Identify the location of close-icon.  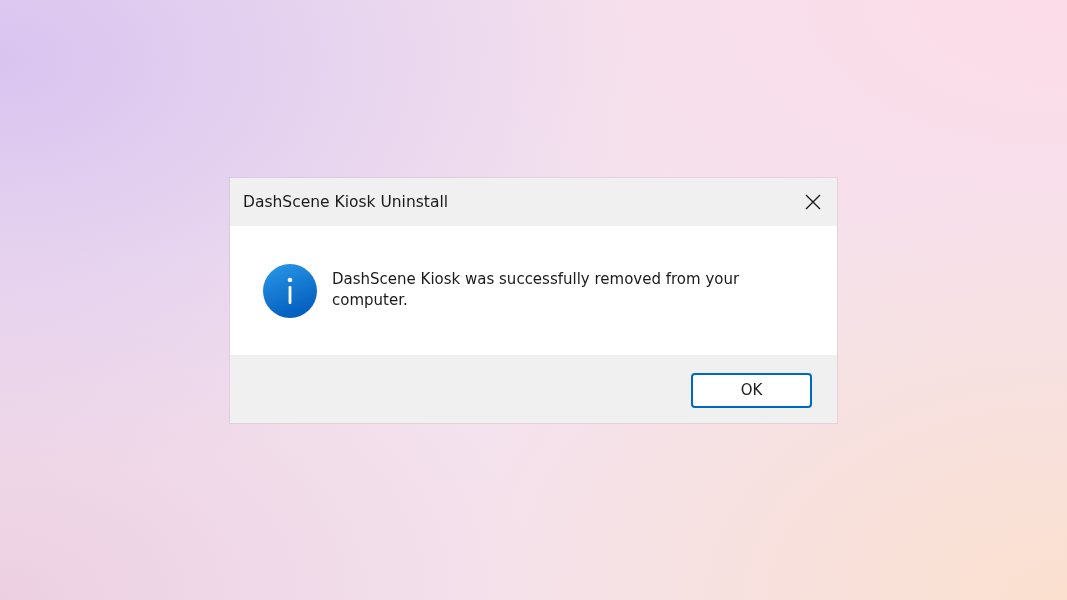
(813, 201).